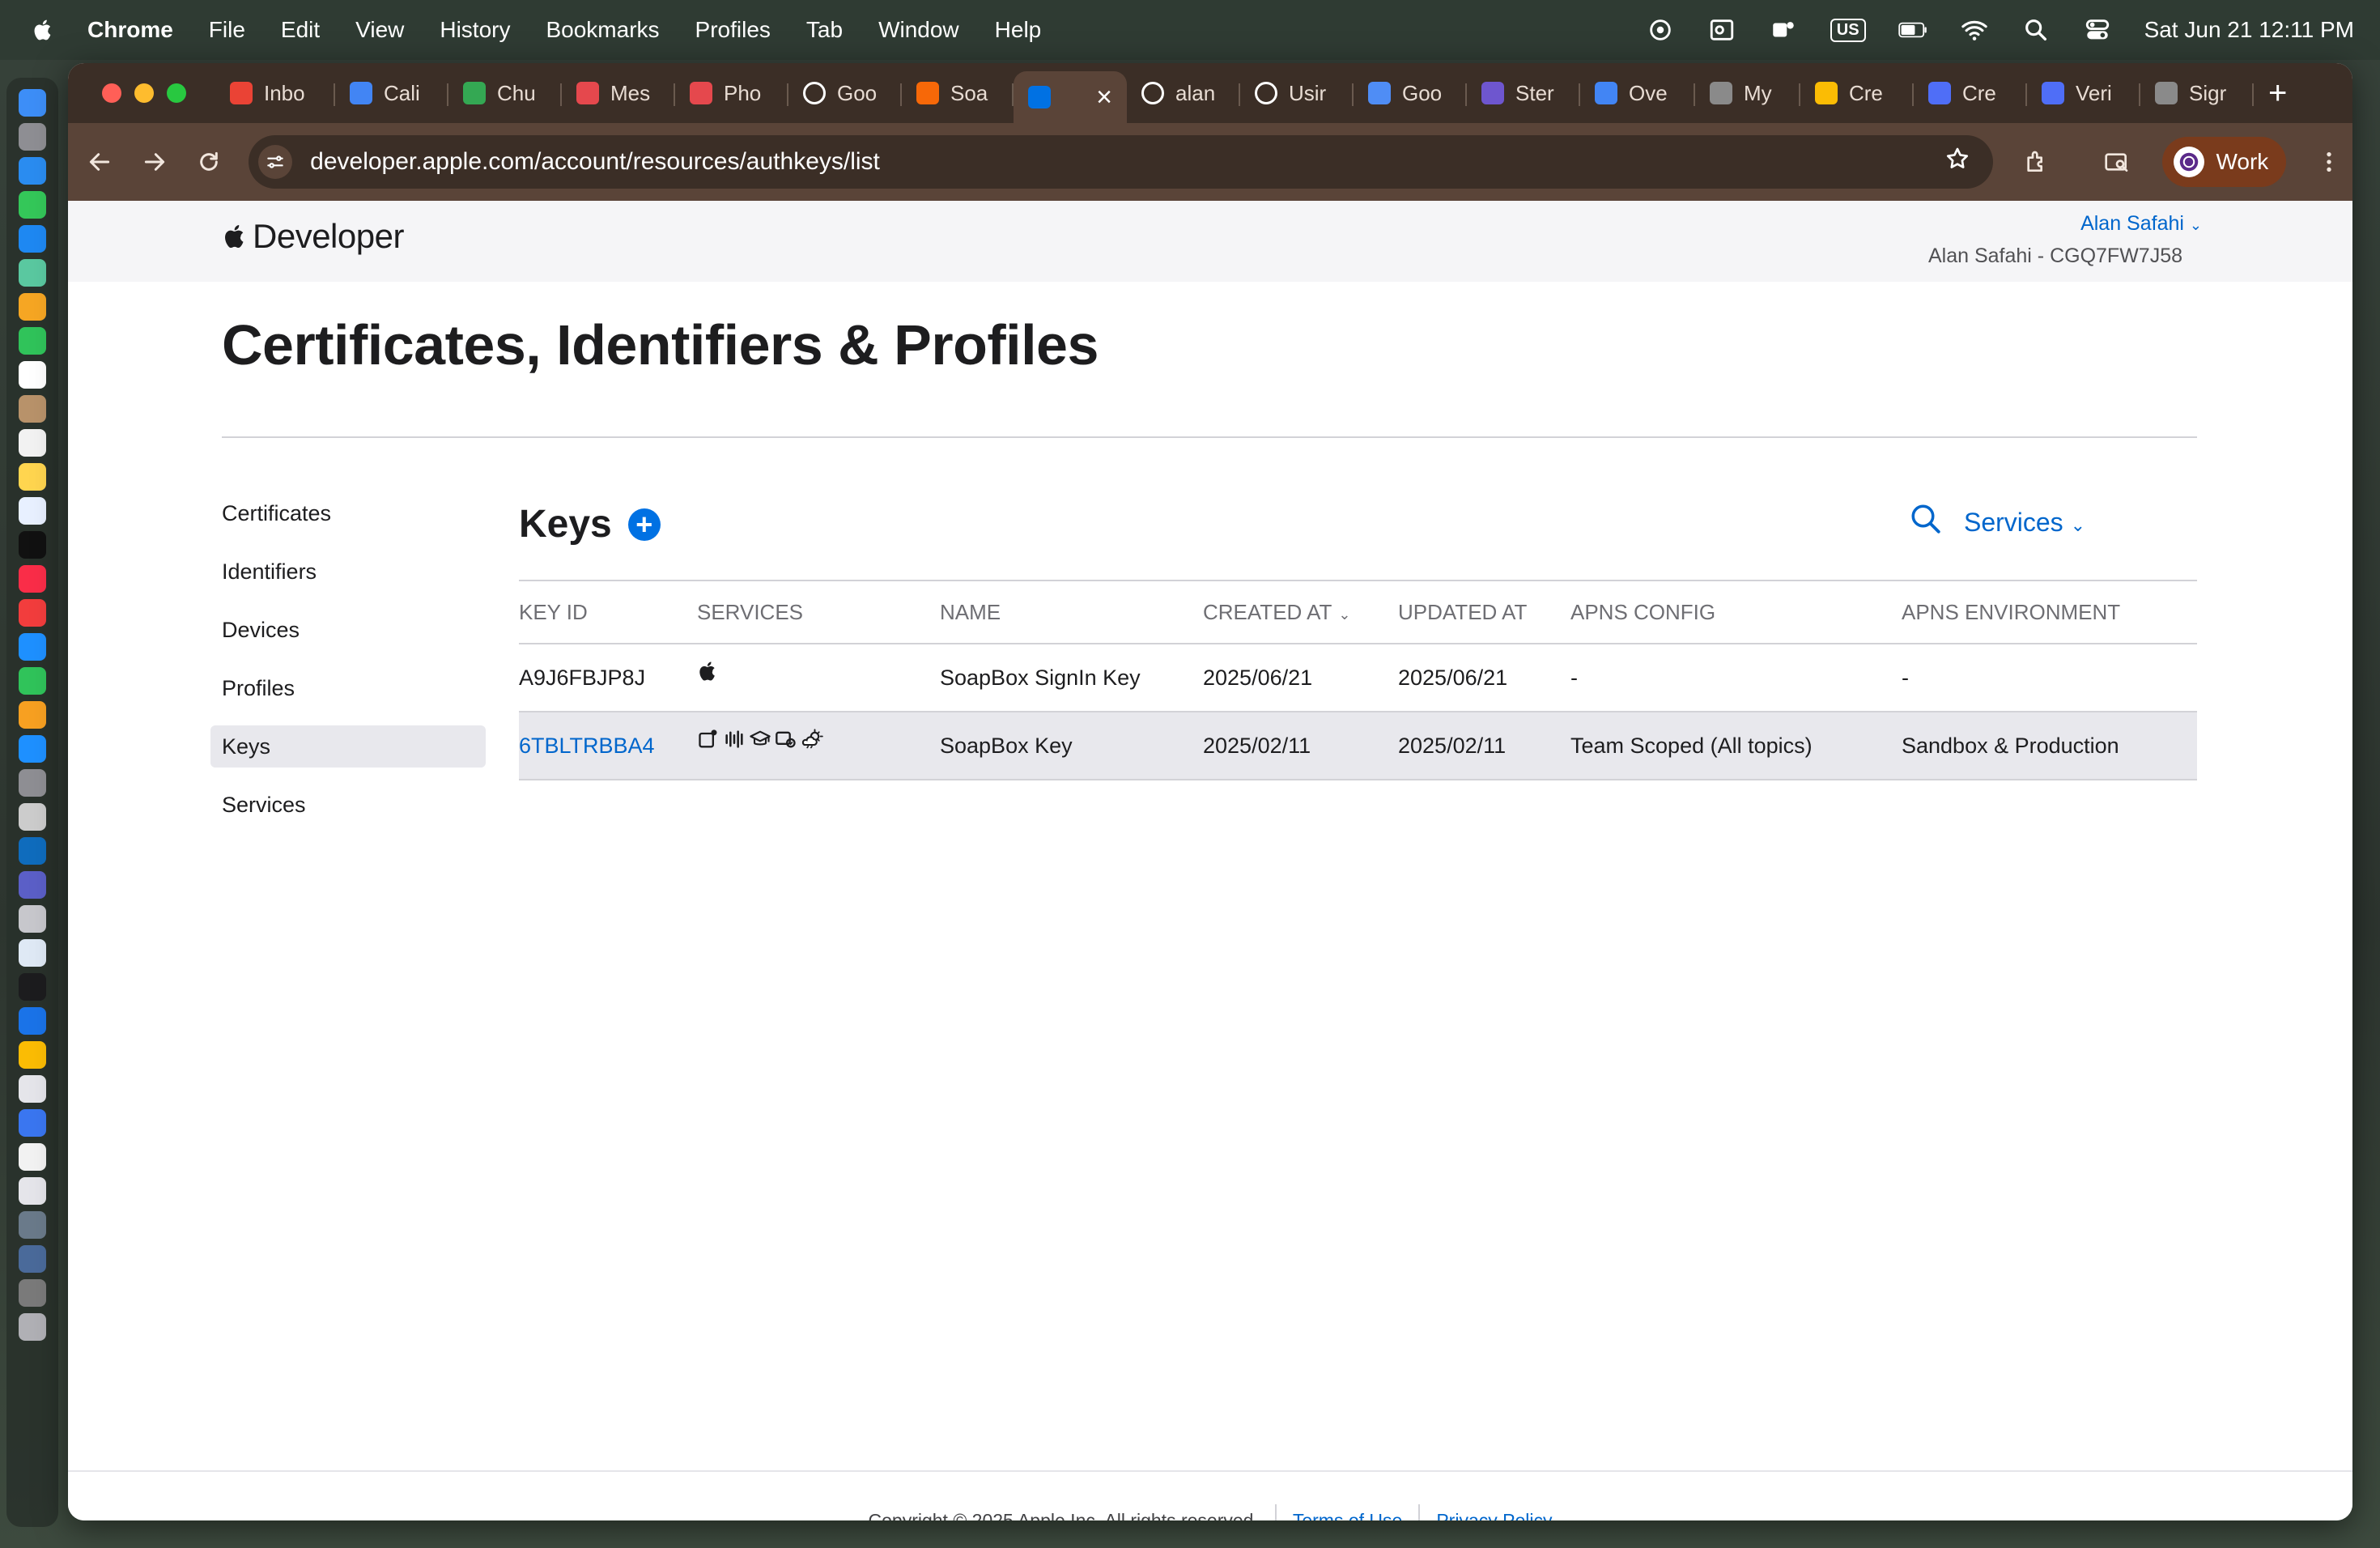  Describe the element at coordinates (1661, 30) in the screenshot. I see `status-app-icon` at that location.